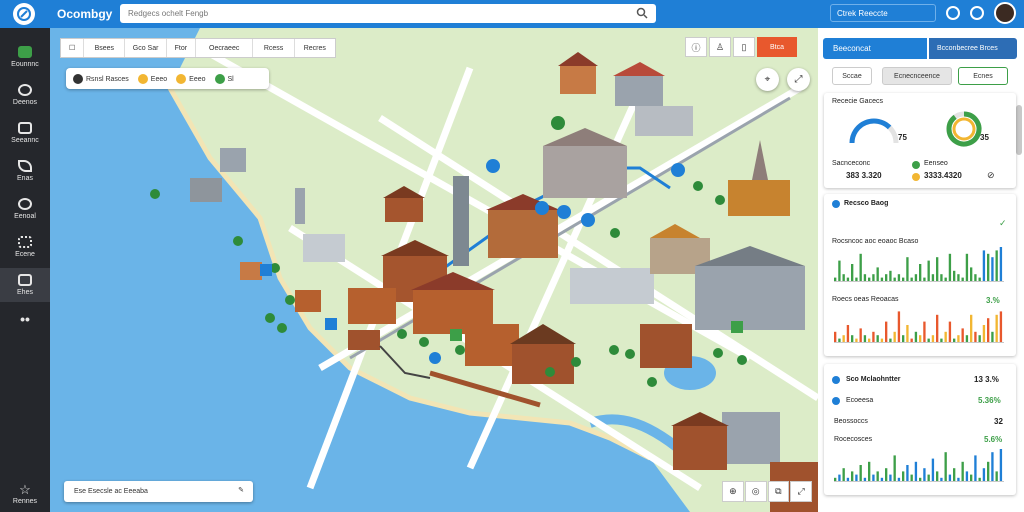 This screenshot has width=1024, height=512. What do you see at coordinates (25, 204) in the screenshot?
I see `location-icon` at bounding box center [25, 204].